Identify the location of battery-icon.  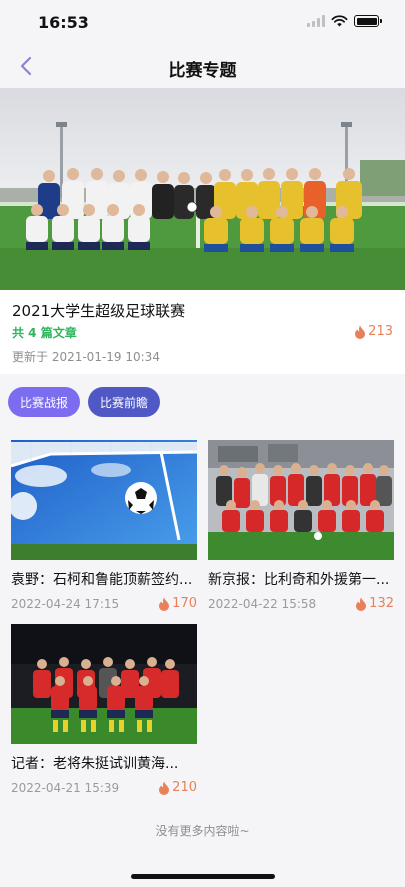
(368, 21).